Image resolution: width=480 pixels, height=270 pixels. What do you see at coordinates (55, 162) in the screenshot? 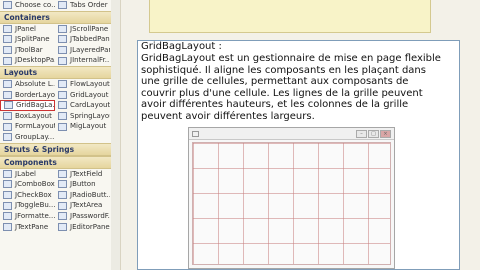
I see `palette-section-header: Components` at bounding box center [55, 162].